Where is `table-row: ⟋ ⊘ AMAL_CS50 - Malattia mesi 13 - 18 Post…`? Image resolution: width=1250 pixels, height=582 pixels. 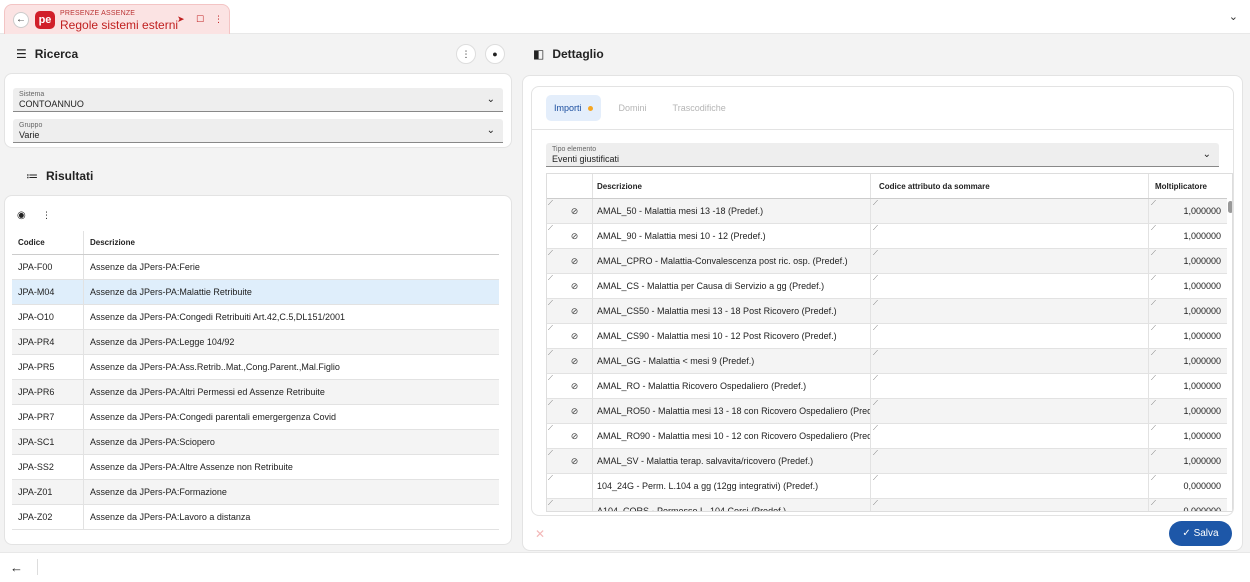 table-row: ⟋ ⊘ AMAL_CS50 - Malattia mesi 13 - 18 Post… is located at coordinates (887, 311).